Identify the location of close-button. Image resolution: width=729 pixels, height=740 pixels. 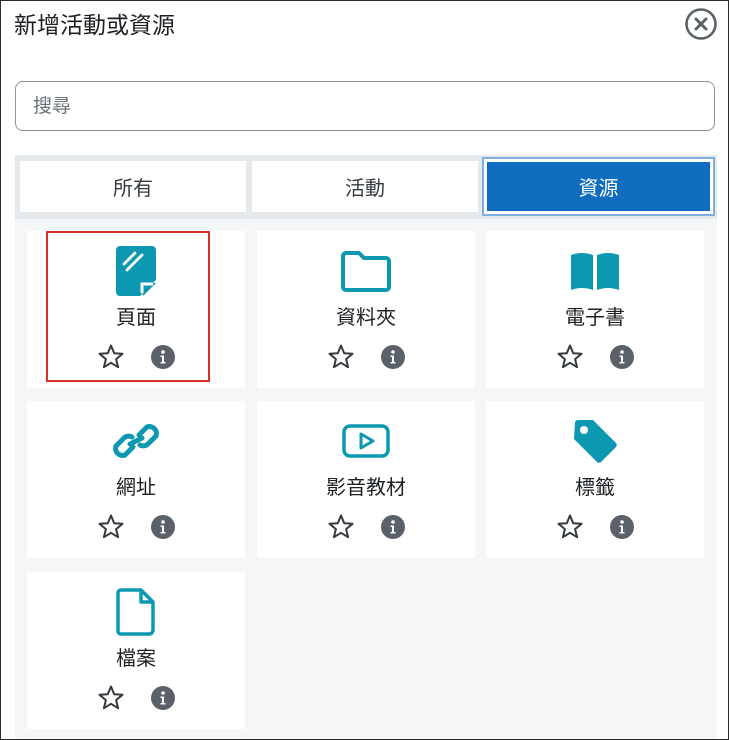
(701, 24).